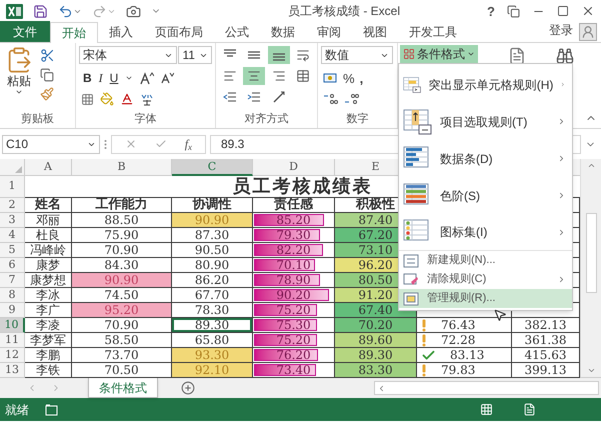  What do you see at coordinates (48, 205) in the screenshot?
I see `column-heading: 姓名` at bounding box center [48, 205].